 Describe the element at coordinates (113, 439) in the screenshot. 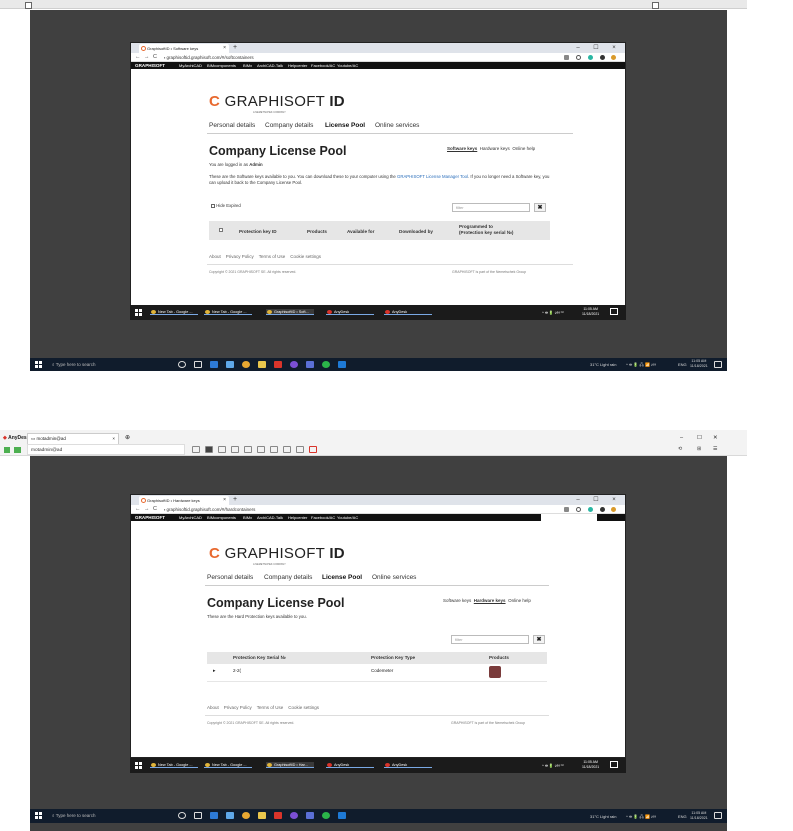

I see `remote-tab-close-icon: ×` at that location.